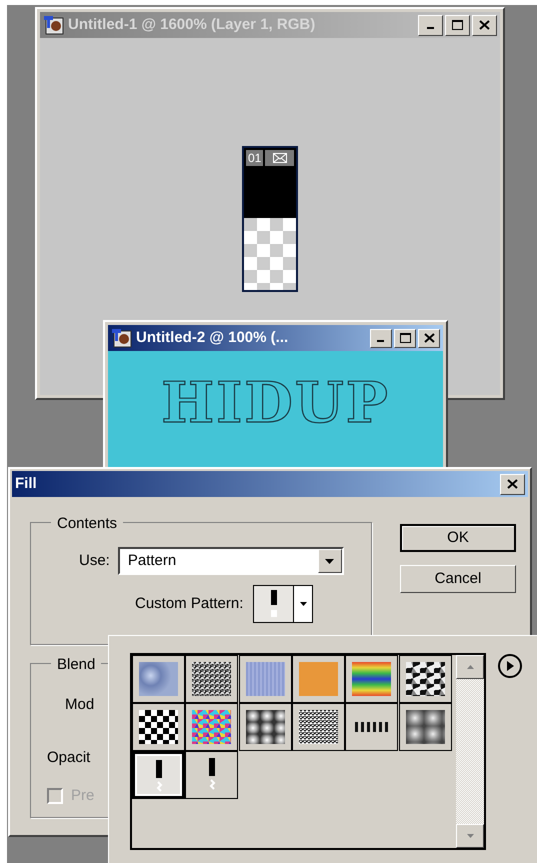 This screenshot has width=537, height=863. What do you see at coordinates (279, 158) in the screenshot?
I see `envelope-icon` at bounding box center [279, 158].